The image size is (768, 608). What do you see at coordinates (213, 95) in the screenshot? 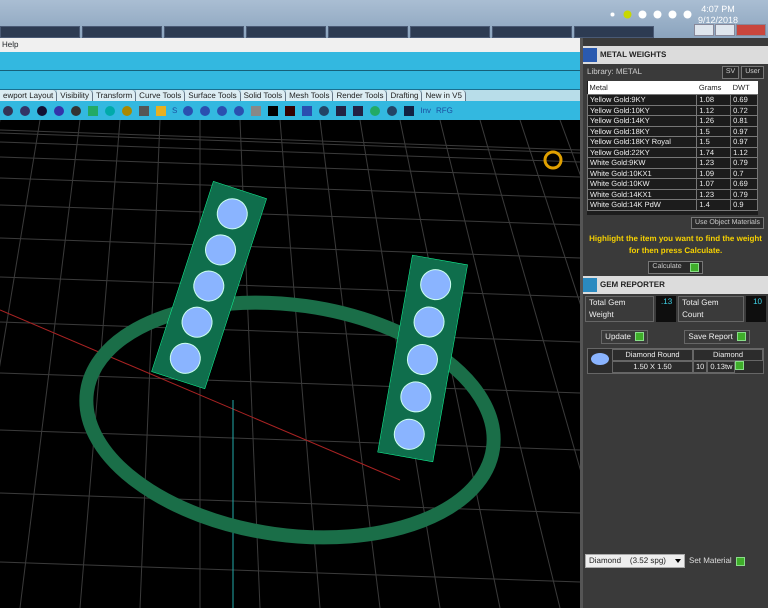
I see `tab: Surface Tools` at bounding box center [213, 95].